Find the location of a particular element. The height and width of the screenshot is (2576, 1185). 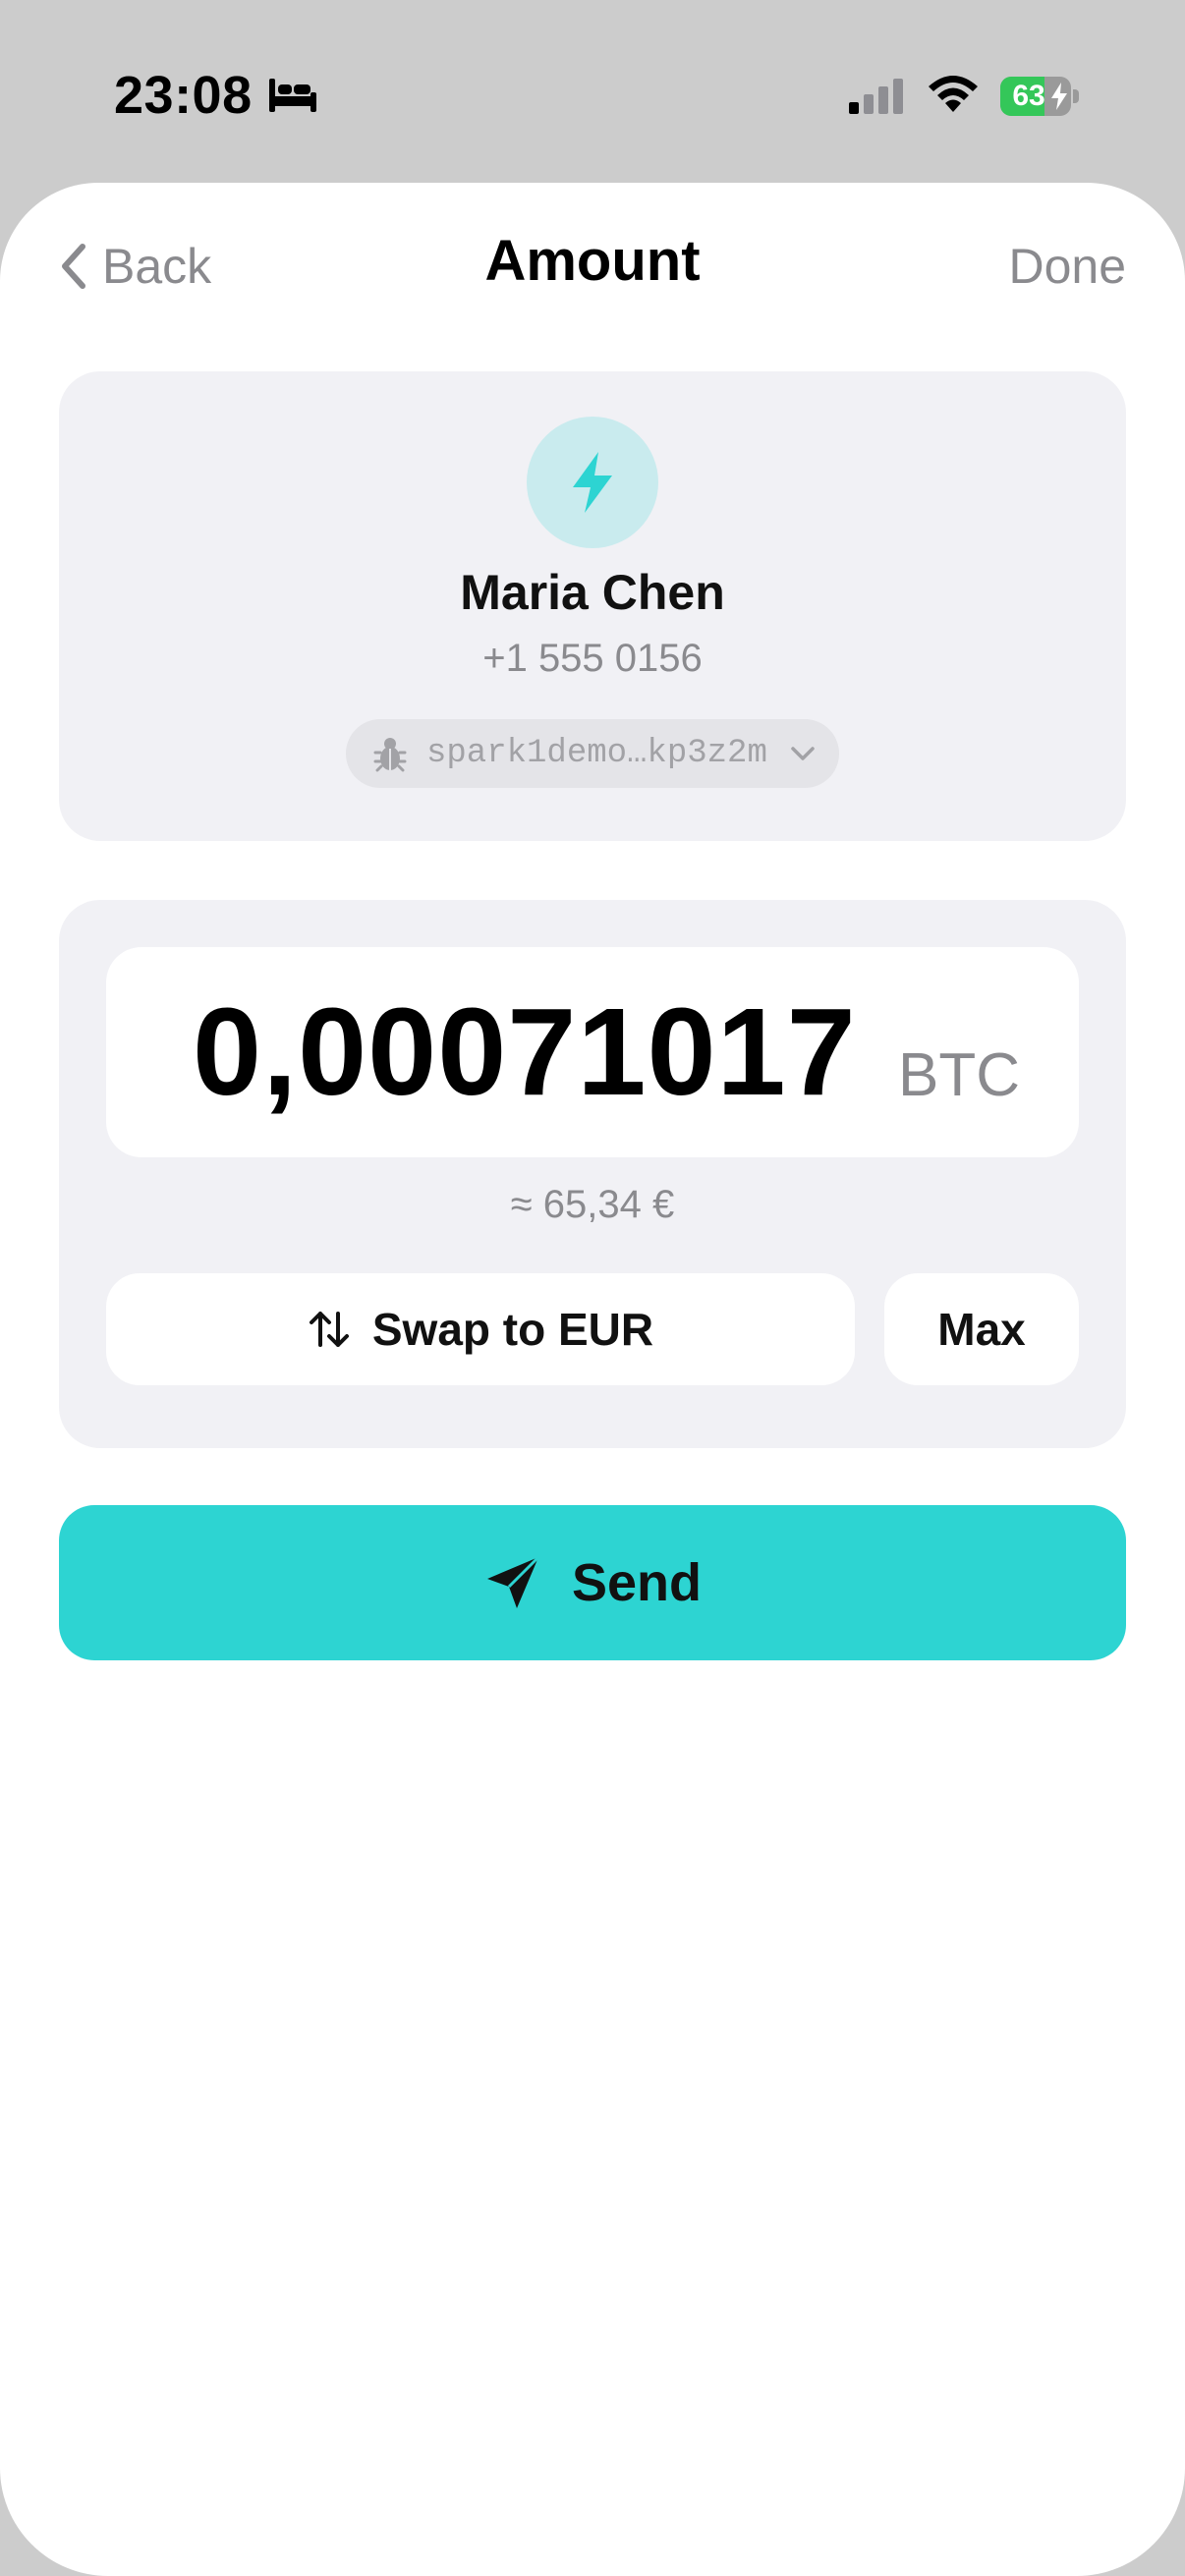

send-button: Send is located at coordinates (592, 1582).